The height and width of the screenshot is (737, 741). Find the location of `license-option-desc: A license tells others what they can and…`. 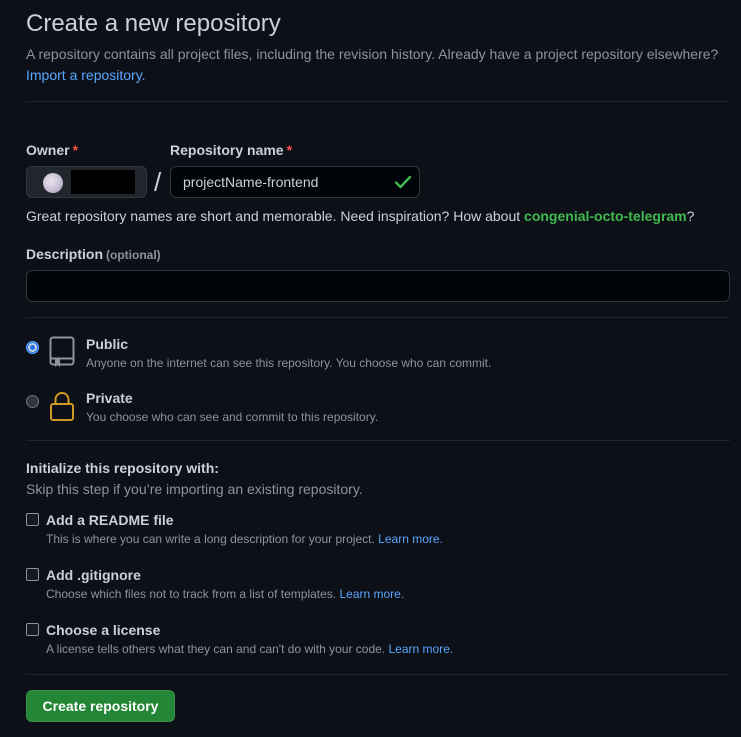

license-option-desc: A license tells others what they can and… is located at coordinates (250, 649).